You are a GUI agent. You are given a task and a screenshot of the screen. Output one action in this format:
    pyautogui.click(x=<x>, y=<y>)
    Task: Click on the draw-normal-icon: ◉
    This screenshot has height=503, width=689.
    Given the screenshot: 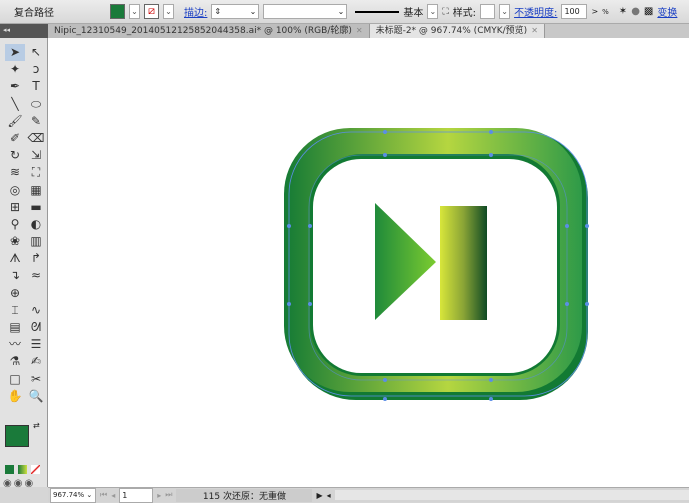 What is the action you would take?
    pyautogui.click(x=7, y=483)
    